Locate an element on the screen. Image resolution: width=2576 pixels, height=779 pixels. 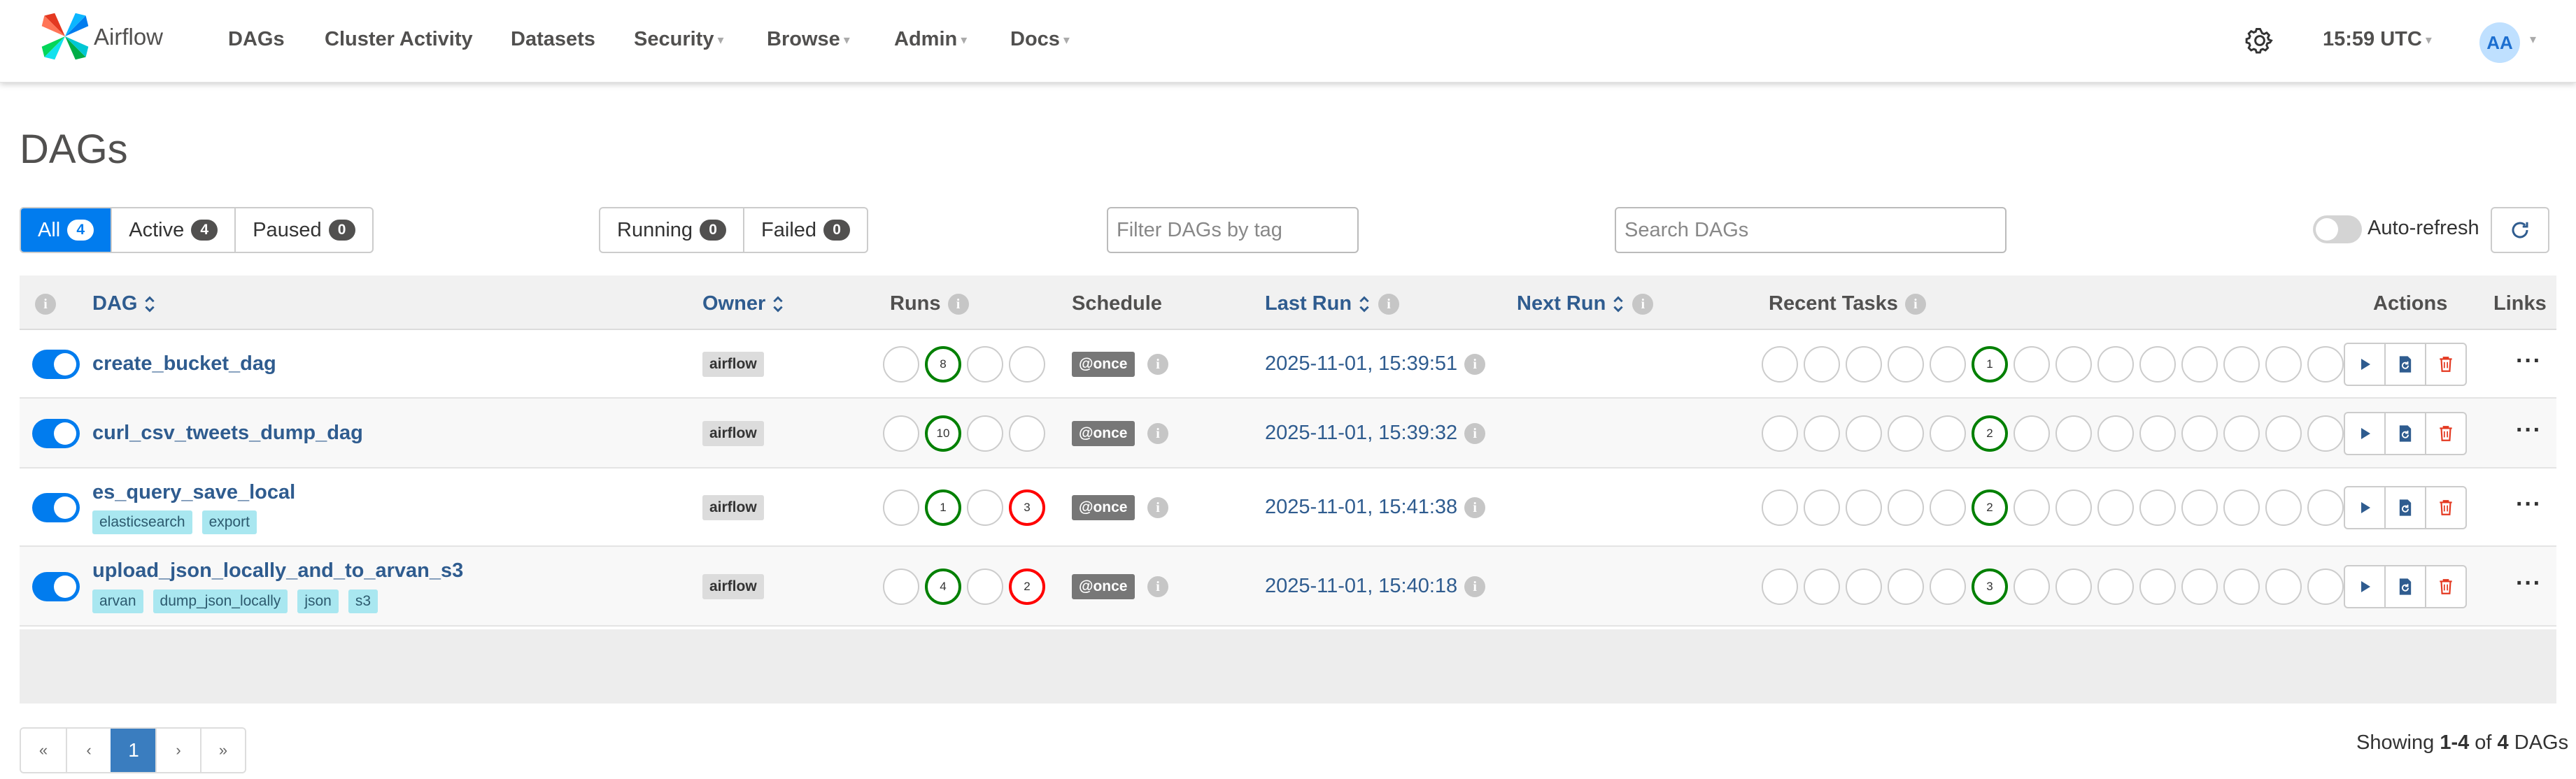
nav-datasets: Datasets is located at coordinates (553, 39).